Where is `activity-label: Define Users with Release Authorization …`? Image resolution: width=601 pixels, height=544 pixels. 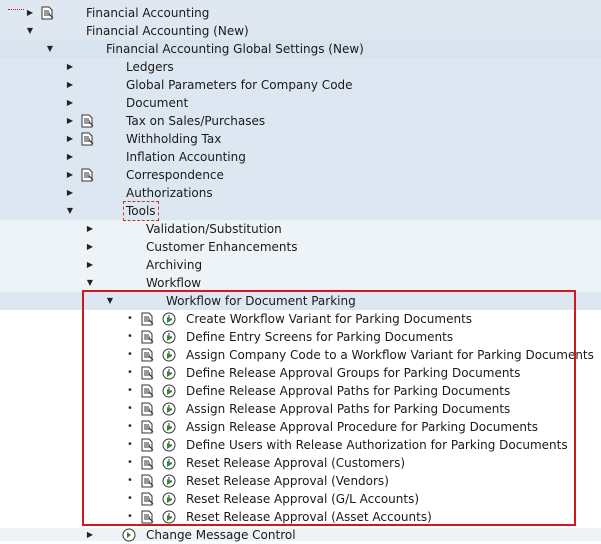
activity-label: Define Users with Release Authorization … is located at coordinates (377, 445).